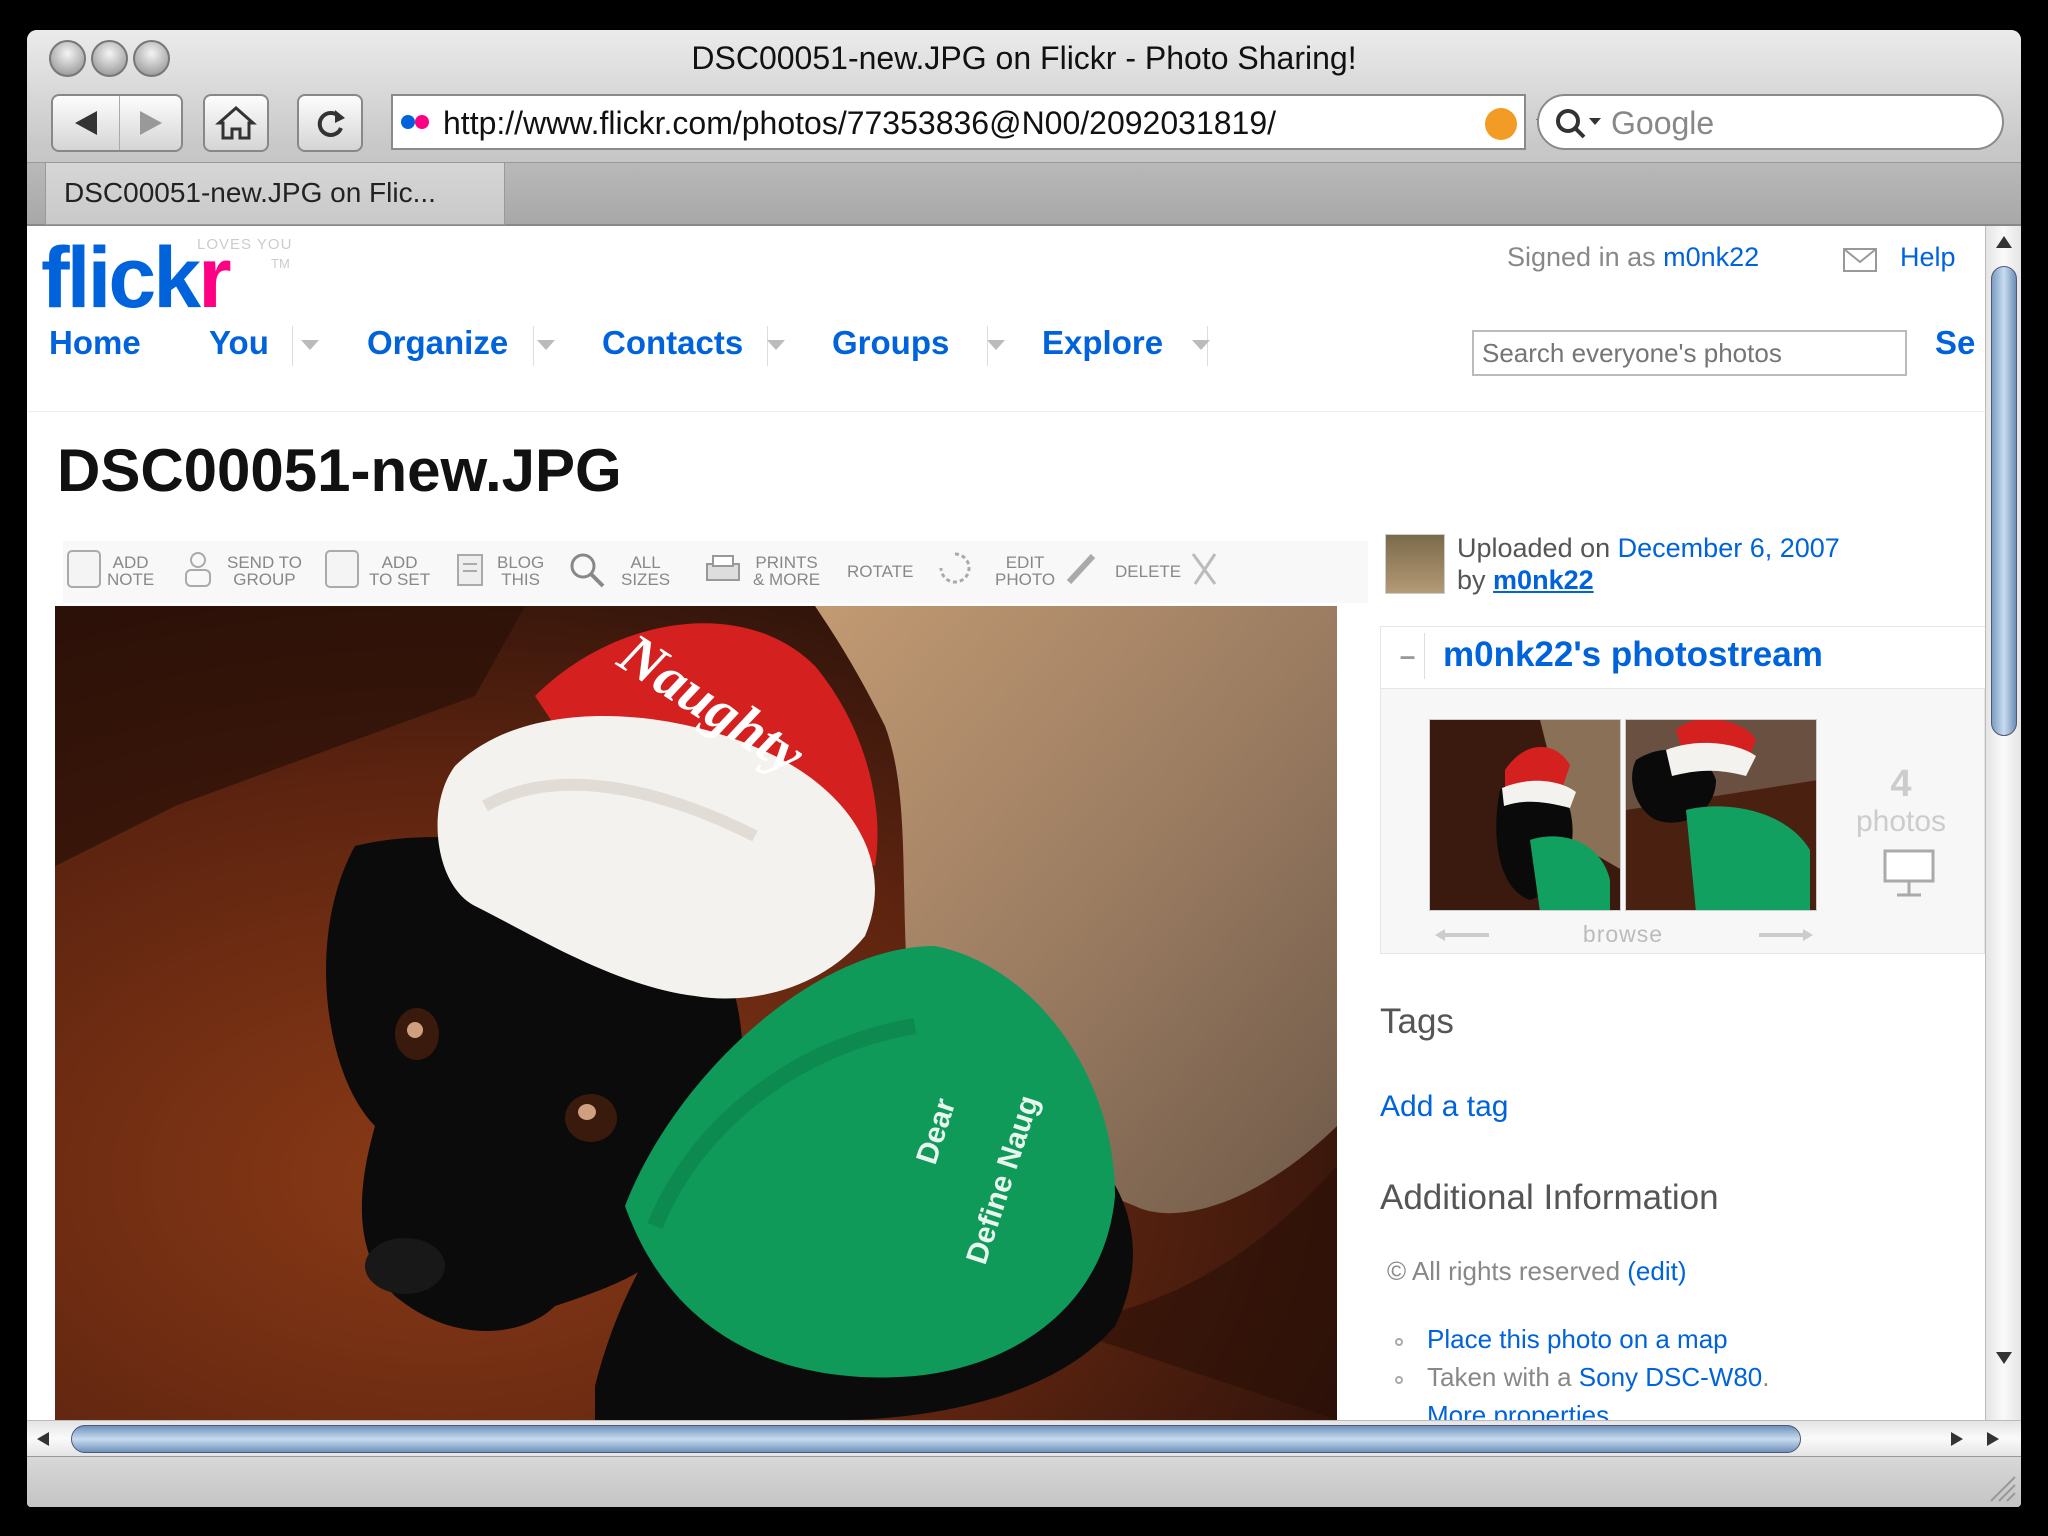 The height and width of the screenshot is (1536, 2048). What do you see at coordinates (521, 562) in the screenshot?
I see `blog-this-label-1: BLOG` at bounding box center [521, 562].